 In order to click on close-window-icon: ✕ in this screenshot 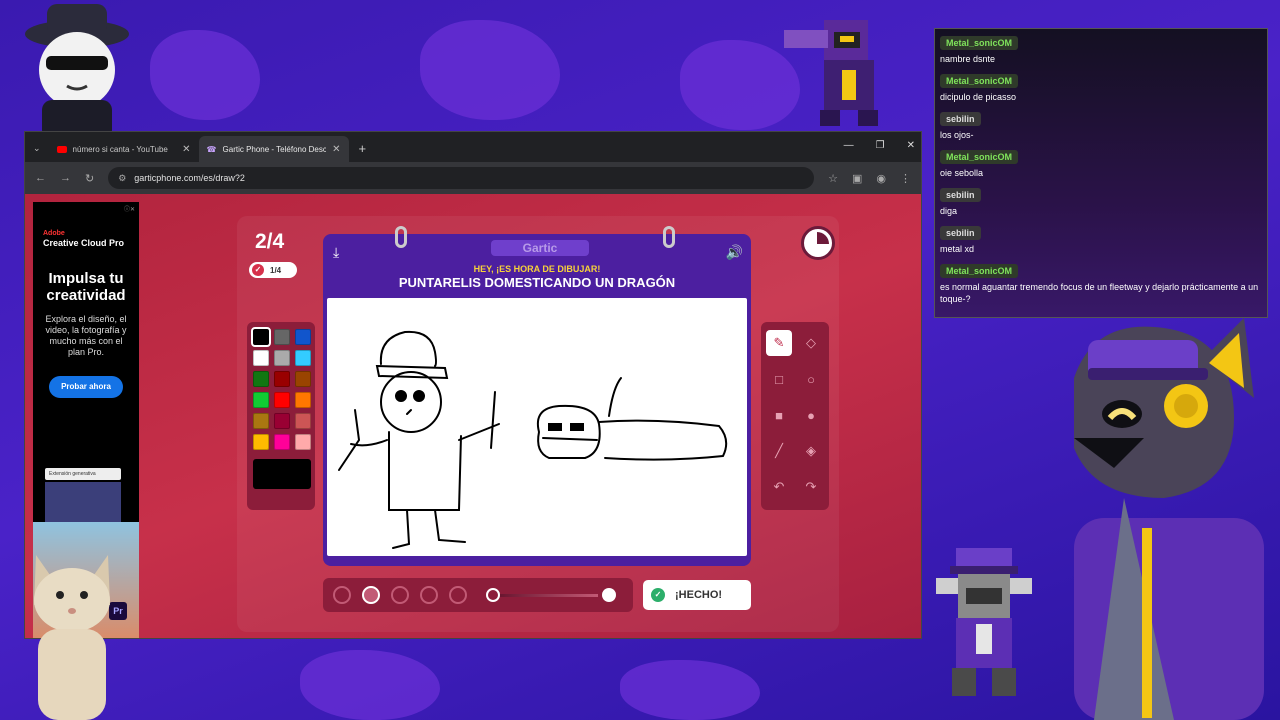, I will do `click(911, 145)`.